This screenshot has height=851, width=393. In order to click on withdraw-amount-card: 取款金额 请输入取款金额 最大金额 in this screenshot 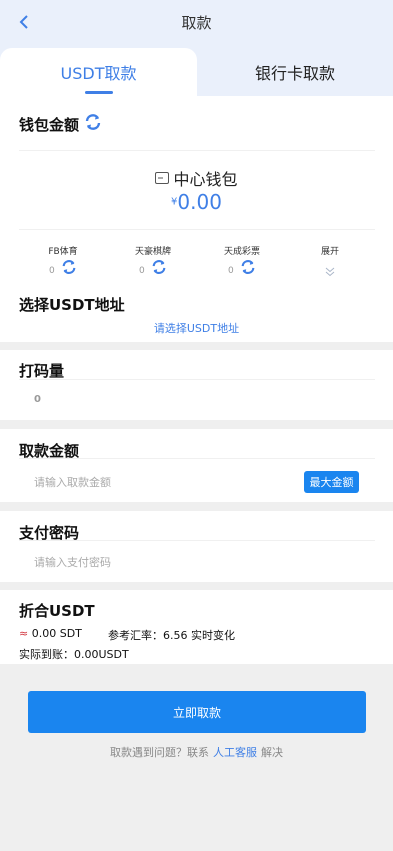, I will do `click(196, 465)`.